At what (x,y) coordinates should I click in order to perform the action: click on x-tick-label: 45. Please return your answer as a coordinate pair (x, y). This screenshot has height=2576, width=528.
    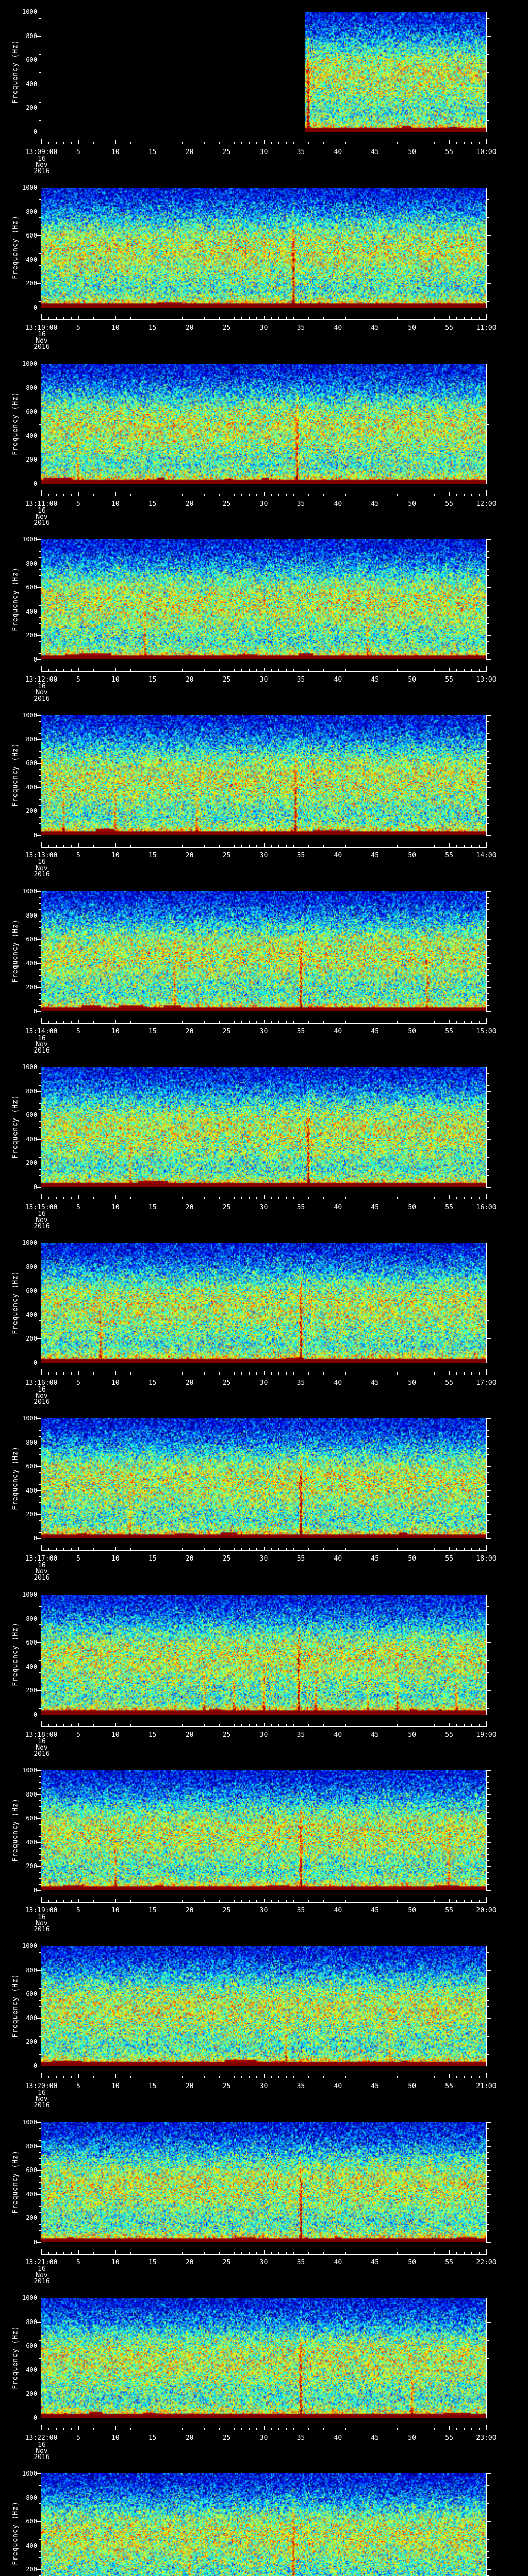
    Looking at the image, I should click on (375, 1032).